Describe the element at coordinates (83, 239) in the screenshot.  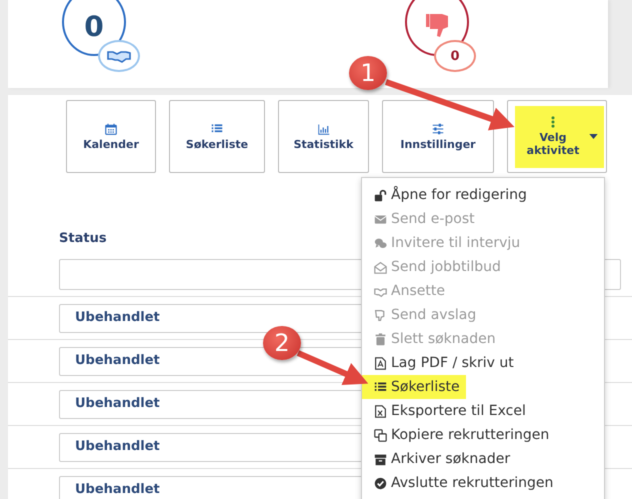
I see `column-header: Status` at that location.